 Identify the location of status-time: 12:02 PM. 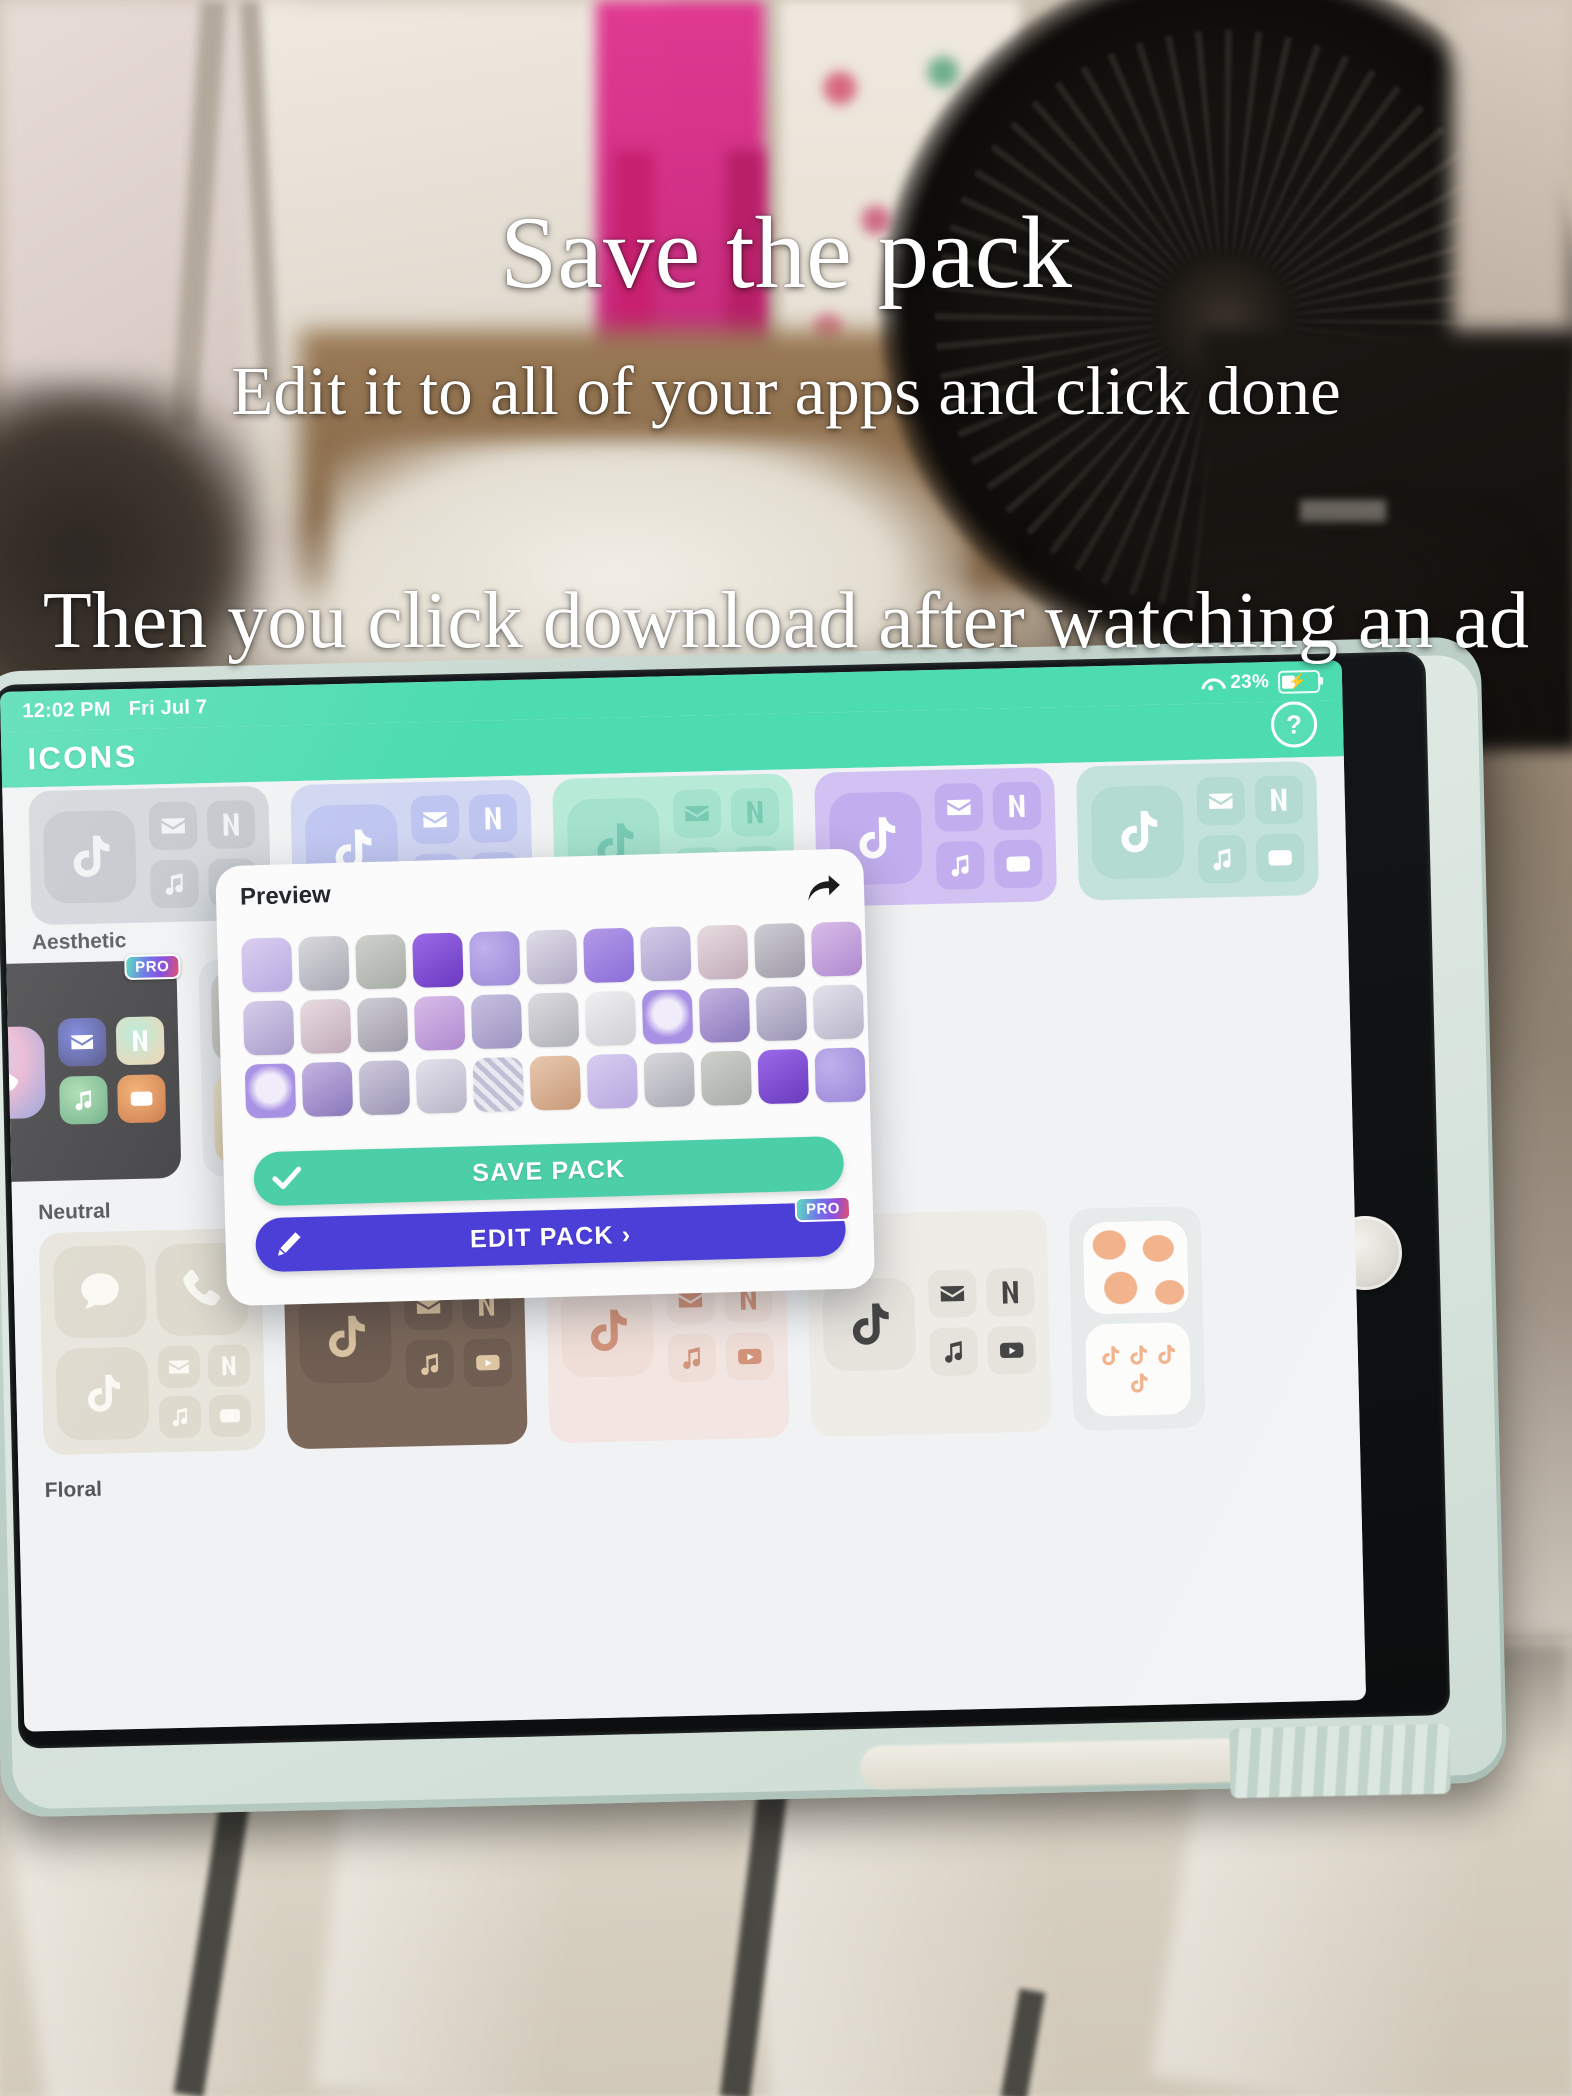
(66, 709).